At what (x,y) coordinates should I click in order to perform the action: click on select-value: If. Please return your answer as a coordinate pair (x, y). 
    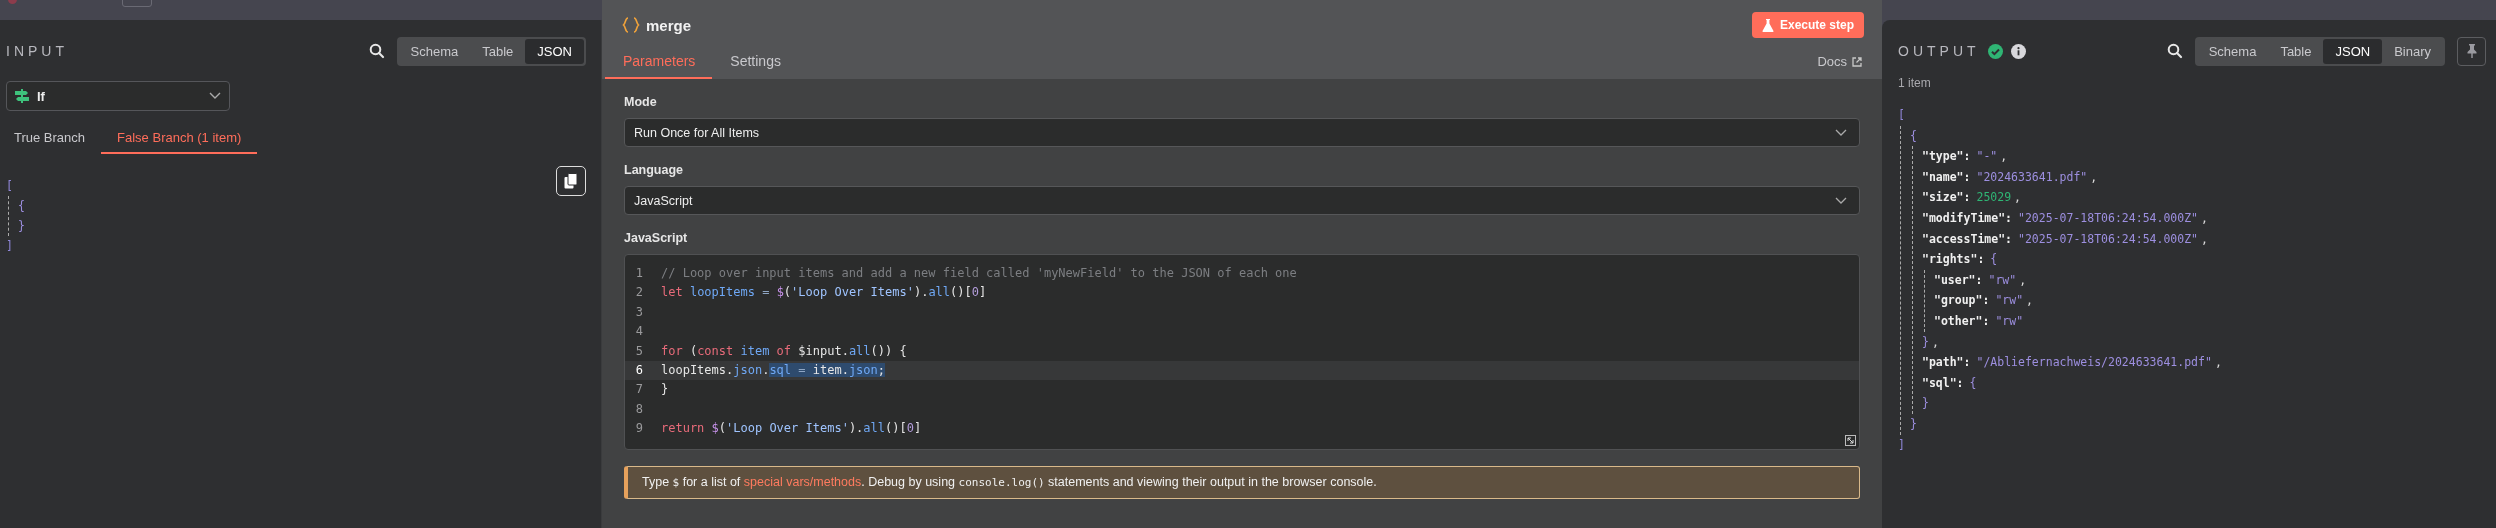
    Looking at the image, I should click on (41, 96).